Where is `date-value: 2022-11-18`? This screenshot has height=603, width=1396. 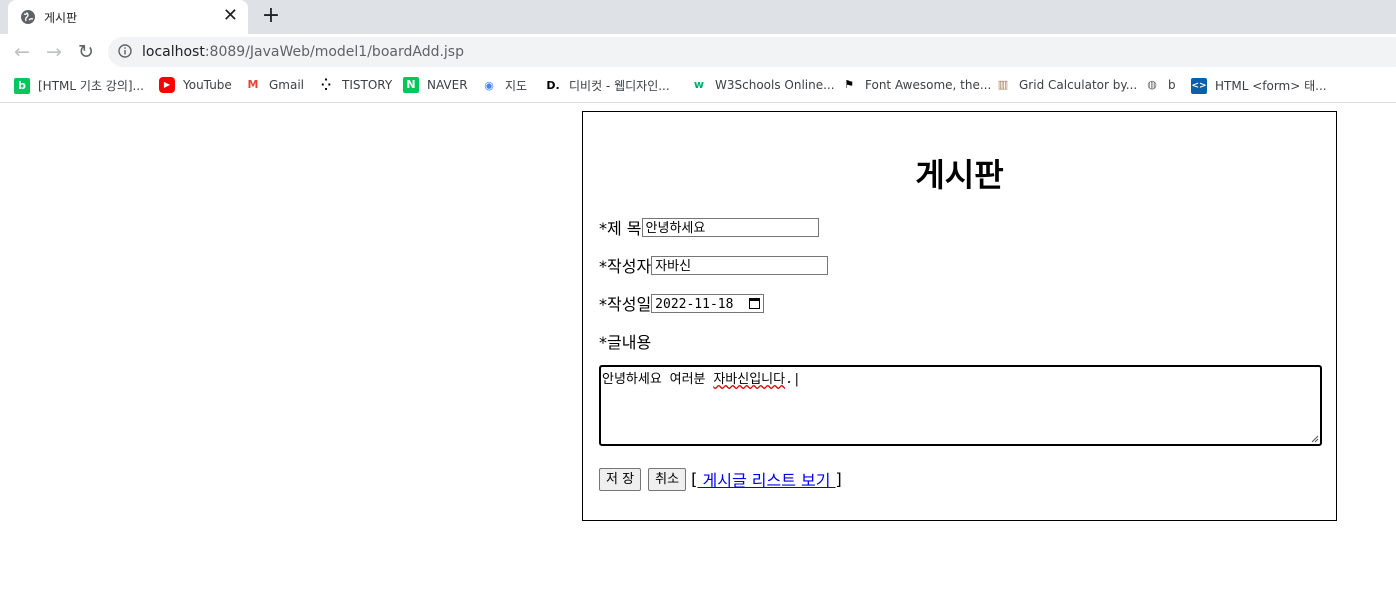 date-value: 2022-11-18 is located at coordinates (694, 304).